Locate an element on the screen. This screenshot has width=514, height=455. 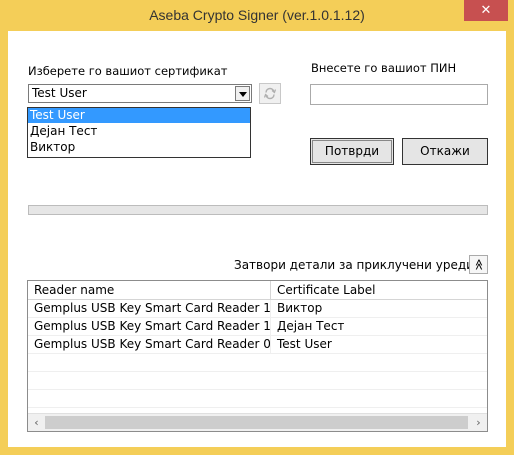
window-title: Aseba Crypto Signer (ver.1.0.1.12) is located at coordinates (257, 15).